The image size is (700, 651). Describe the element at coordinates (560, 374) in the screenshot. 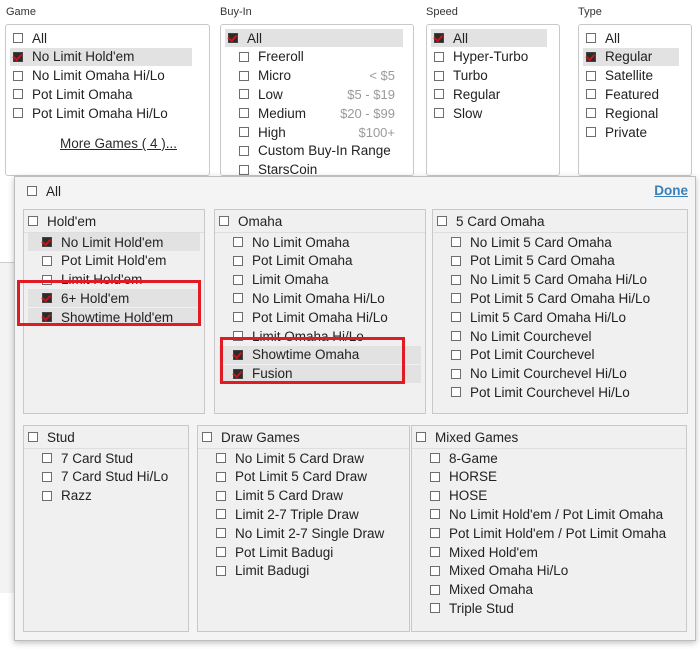

I see `option-no-limit-courchevel-hi-lo: No Limit Courchevel Hi/Lo` at that location.